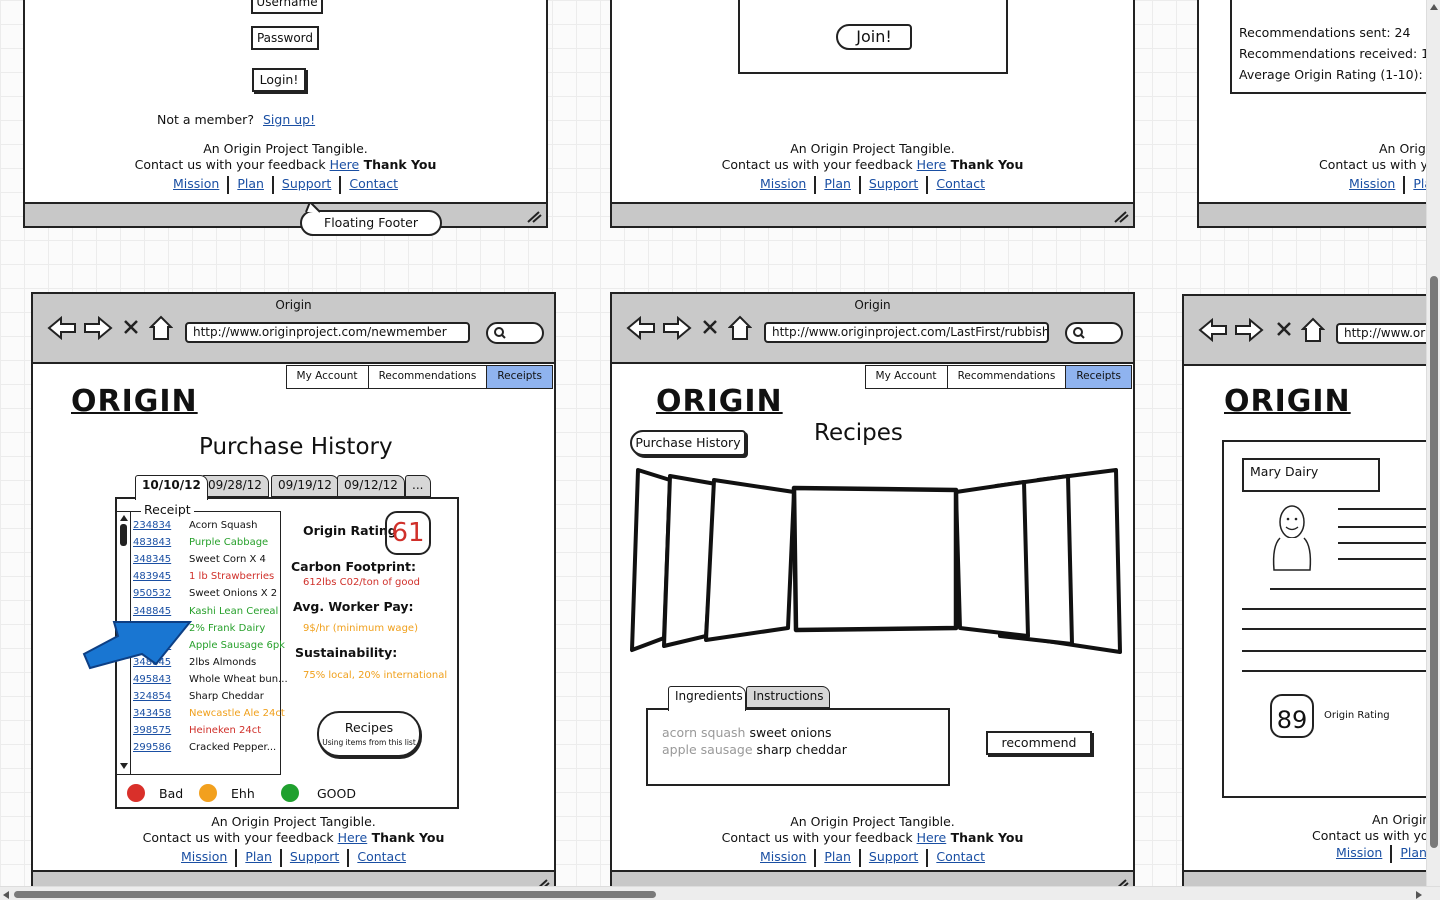 This screenshot has height=900, width=1440. What do you see at coordinates (874, 37) in the screenshot?
I see `join-button: Join!` at bounding box center [874, 37].